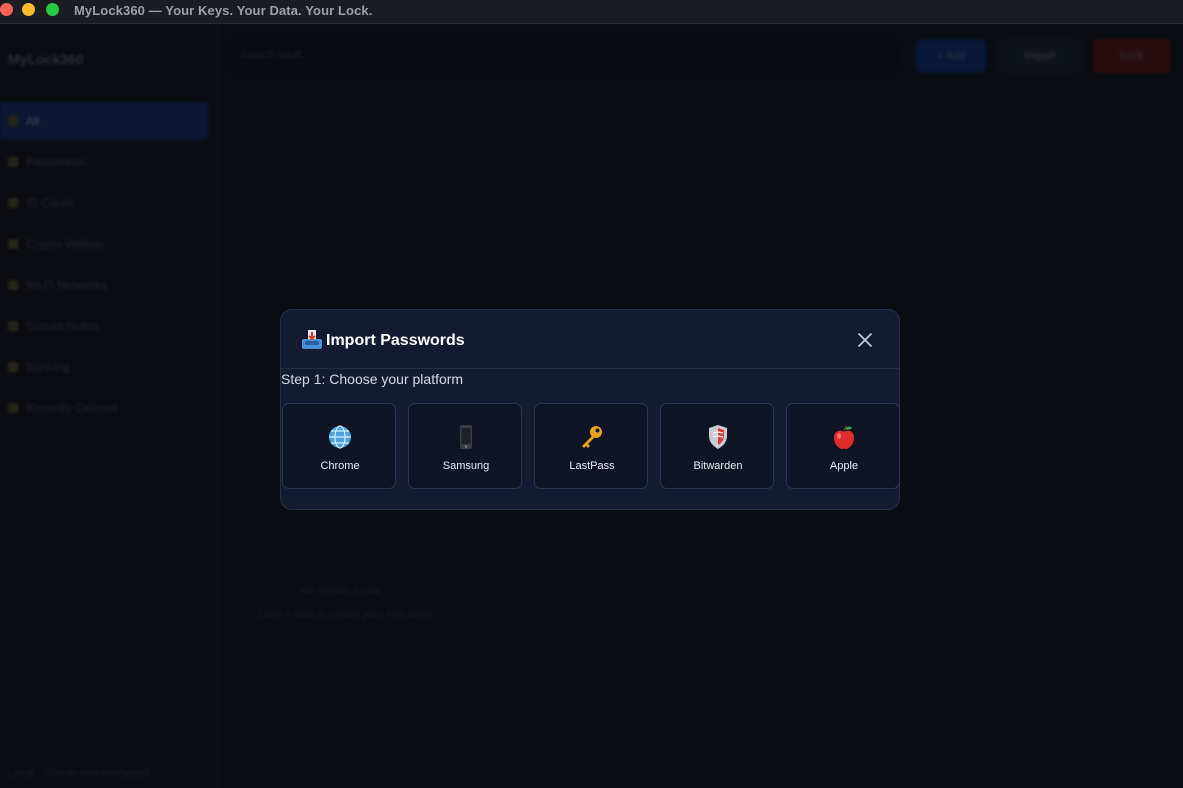 Image resolution: width=1183 pixels, height=788 pixels. I want to click on globe-icon, so click(340, 437).